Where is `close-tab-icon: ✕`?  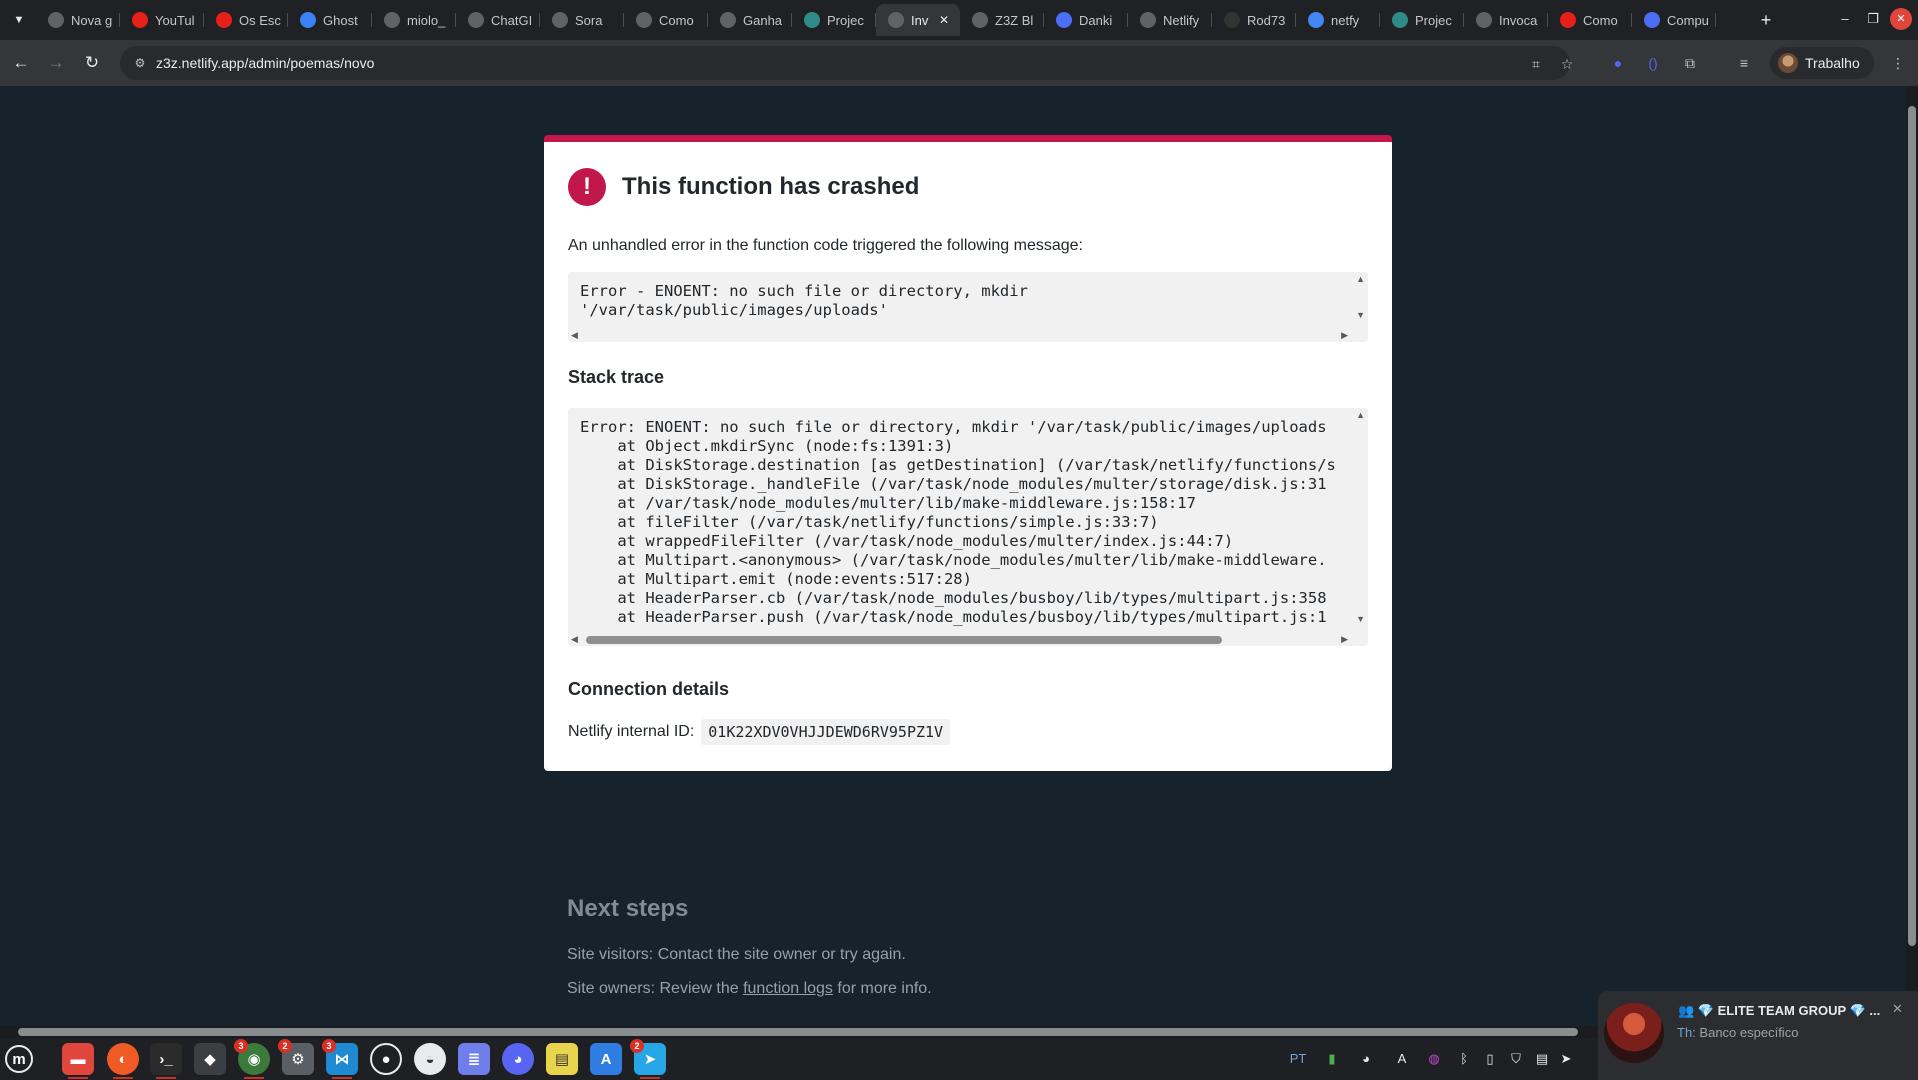
close-tab-icon: ✕ is located at coordinates (944, 20).